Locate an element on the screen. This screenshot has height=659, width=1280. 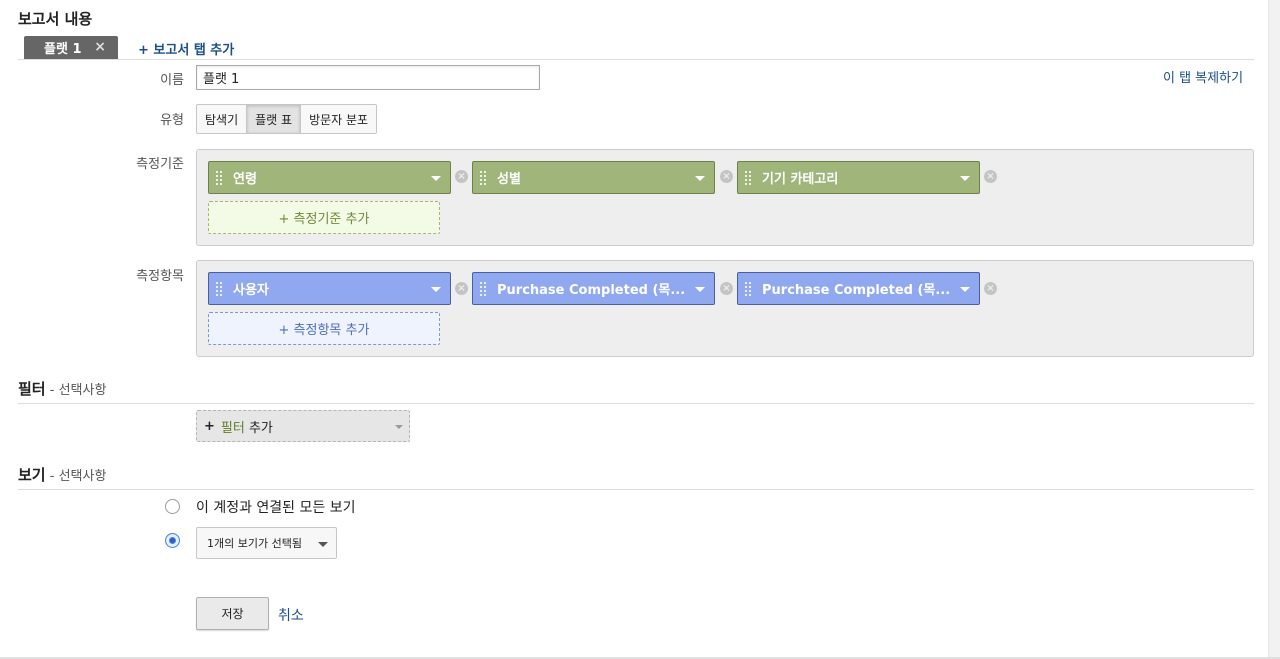
dimension-chip-gender: 성별 is located at coordinates (593, 177).